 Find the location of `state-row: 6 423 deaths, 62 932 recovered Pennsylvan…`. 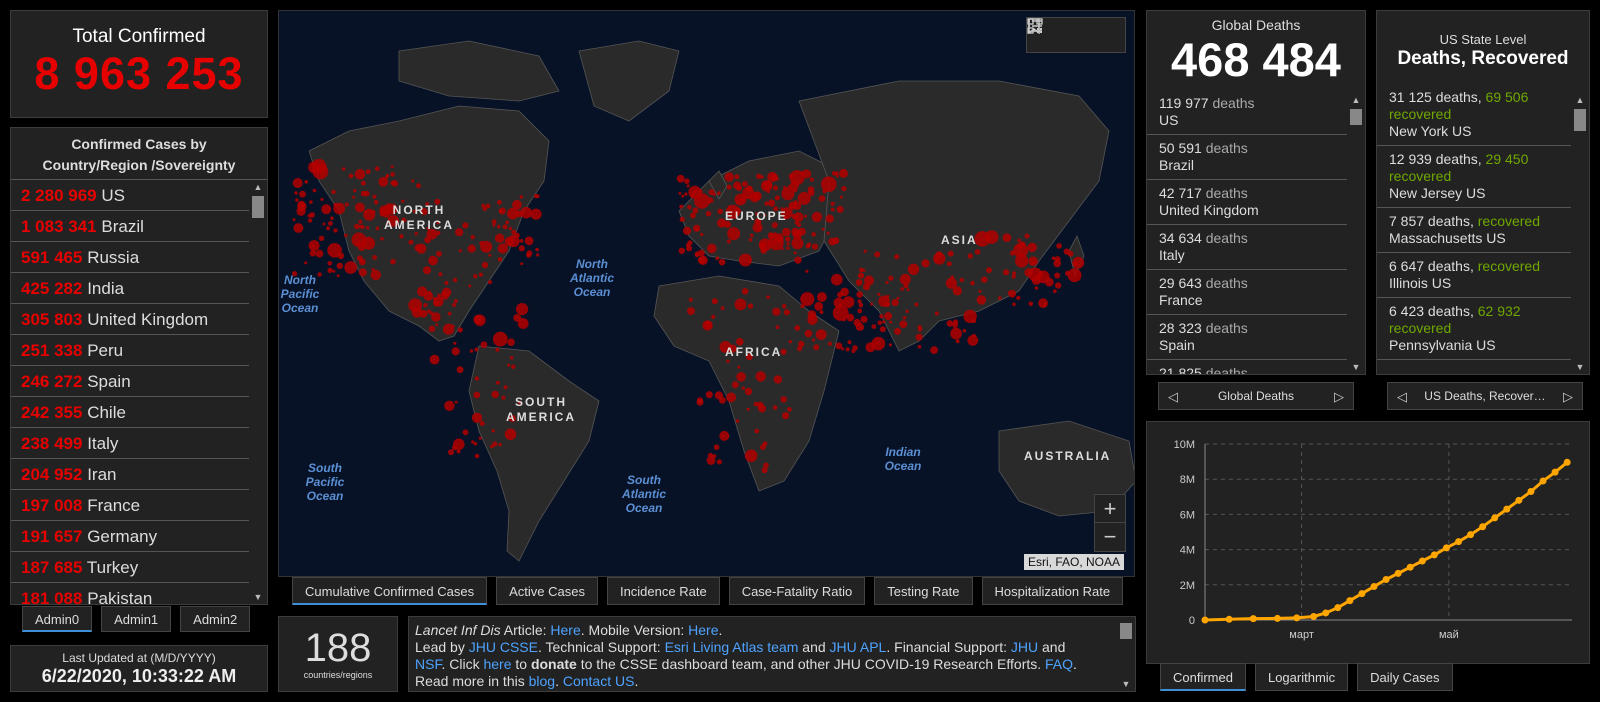

state-row: 6 423 deaths, 62 932 recovered Pennsylvan… is located at coordinates (1474, 329).